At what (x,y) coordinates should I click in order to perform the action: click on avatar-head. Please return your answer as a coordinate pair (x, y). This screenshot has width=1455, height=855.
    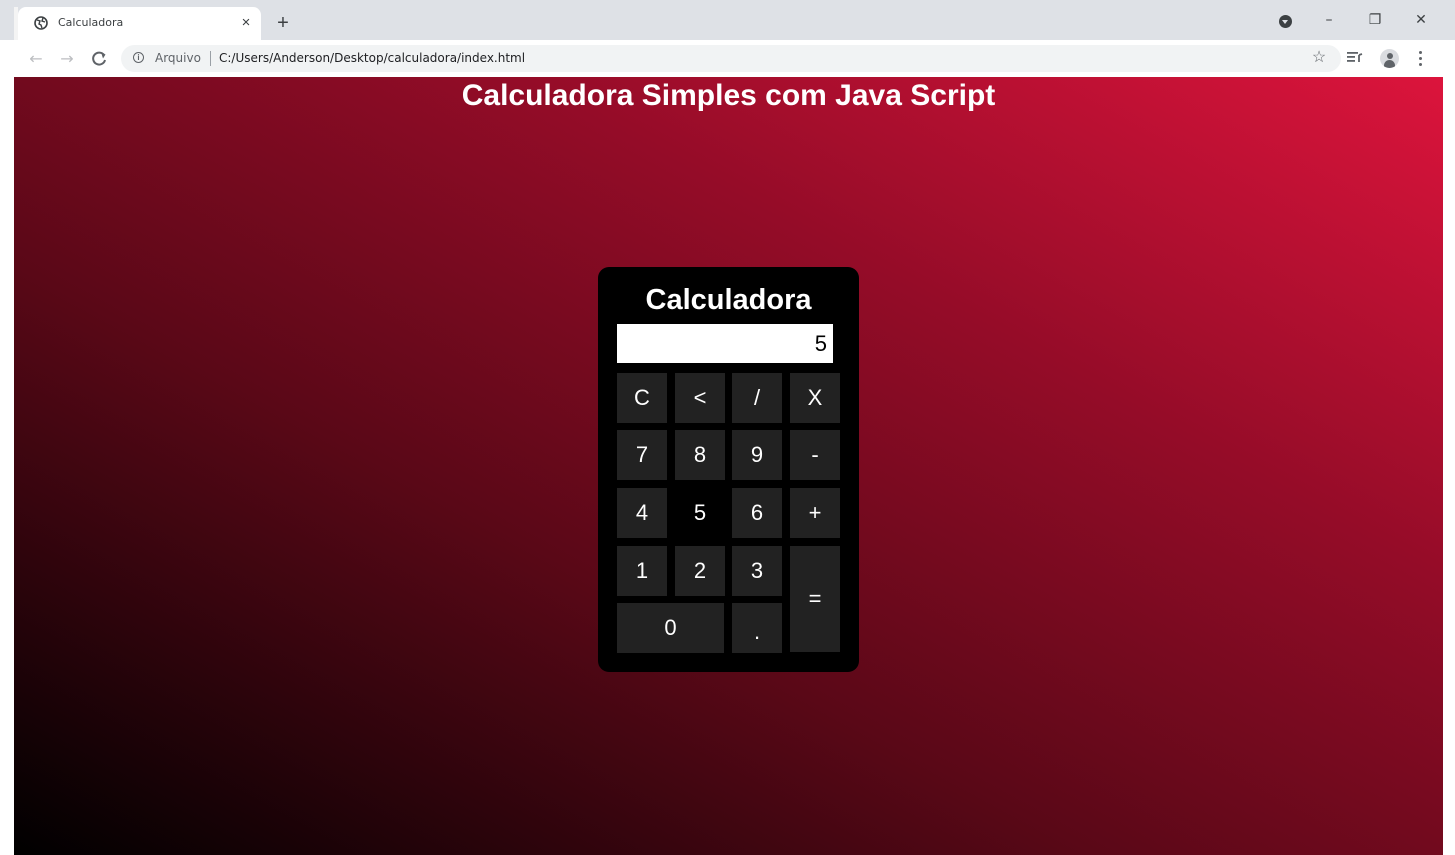
    Looking at the image, I should click on (1389, 55).